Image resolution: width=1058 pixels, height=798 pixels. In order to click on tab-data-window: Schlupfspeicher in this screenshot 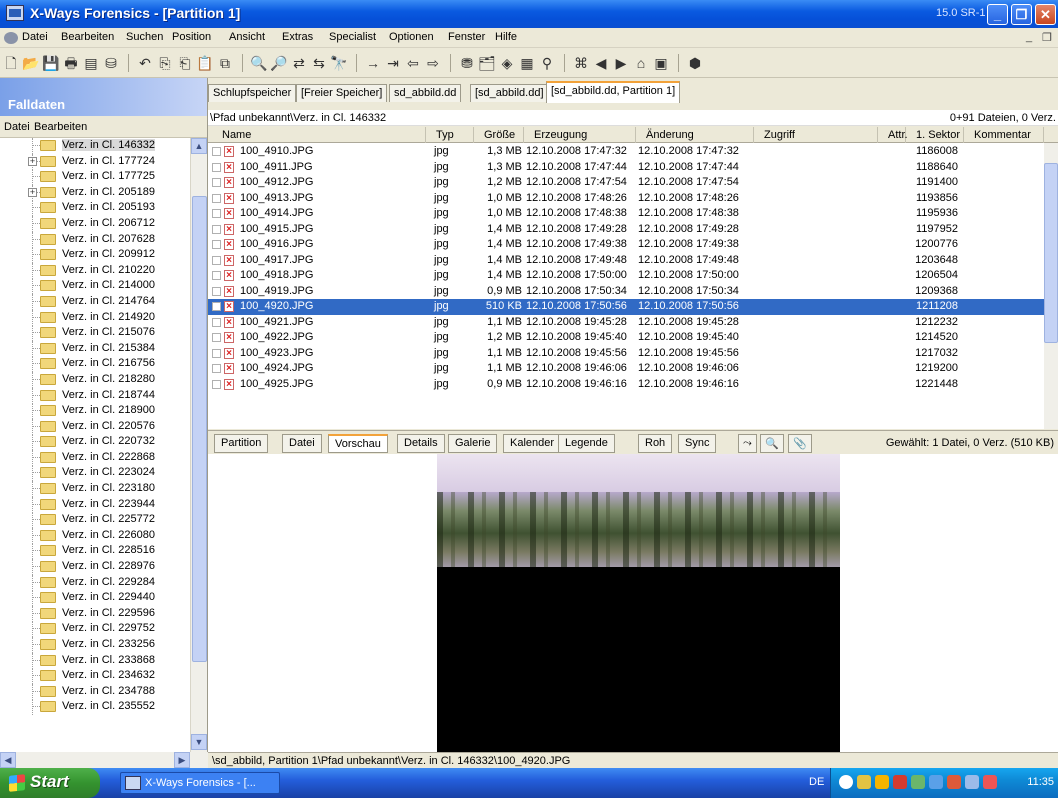, I will do `click(252, 93)`.